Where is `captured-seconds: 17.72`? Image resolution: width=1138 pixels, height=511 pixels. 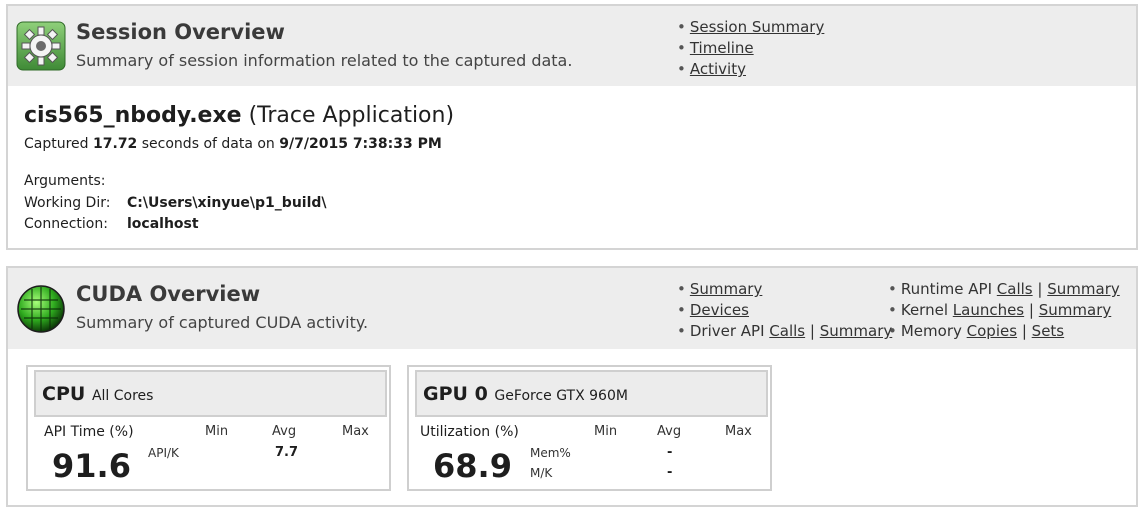 captured-seconds: 17.72 is located at coordinates (115, 144).